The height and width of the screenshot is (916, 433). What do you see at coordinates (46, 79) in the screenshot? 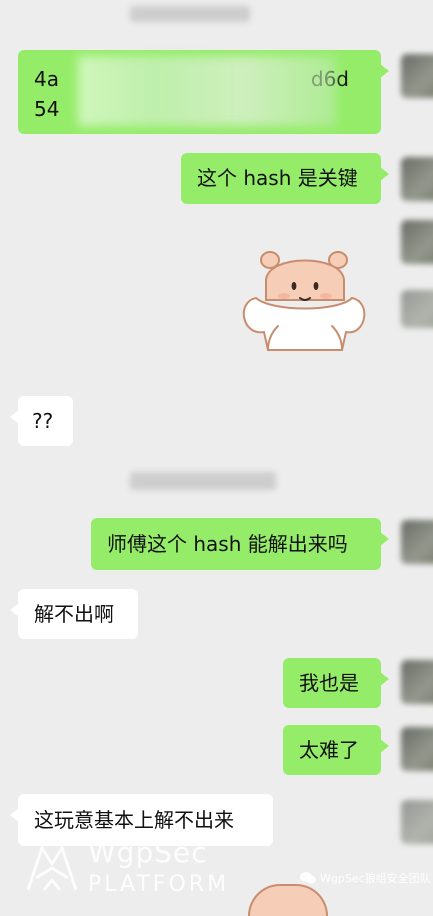
I see `hash-text-start: 4a` at bounding box center [46, 79].